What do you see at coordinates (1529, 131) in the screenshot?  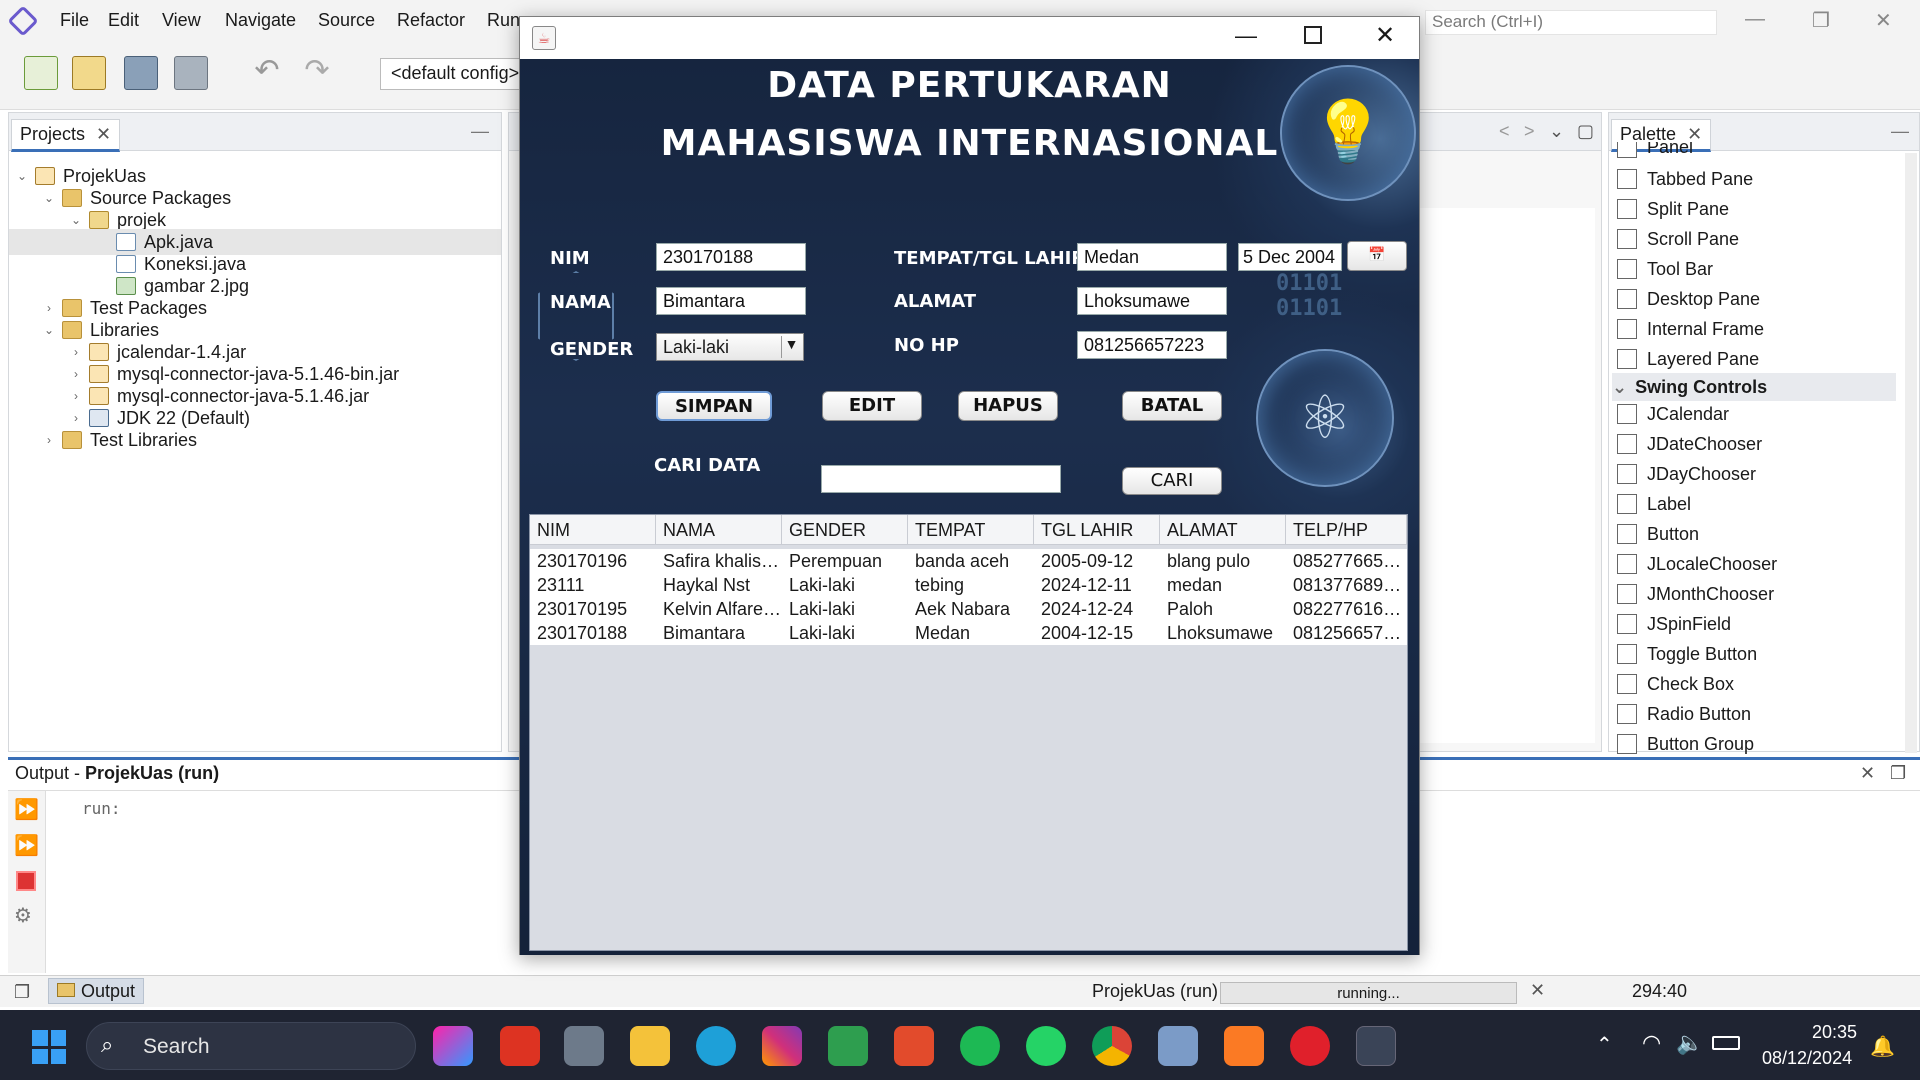 I see `scroll-right-icon: >` at bounding box center [1529, 131].